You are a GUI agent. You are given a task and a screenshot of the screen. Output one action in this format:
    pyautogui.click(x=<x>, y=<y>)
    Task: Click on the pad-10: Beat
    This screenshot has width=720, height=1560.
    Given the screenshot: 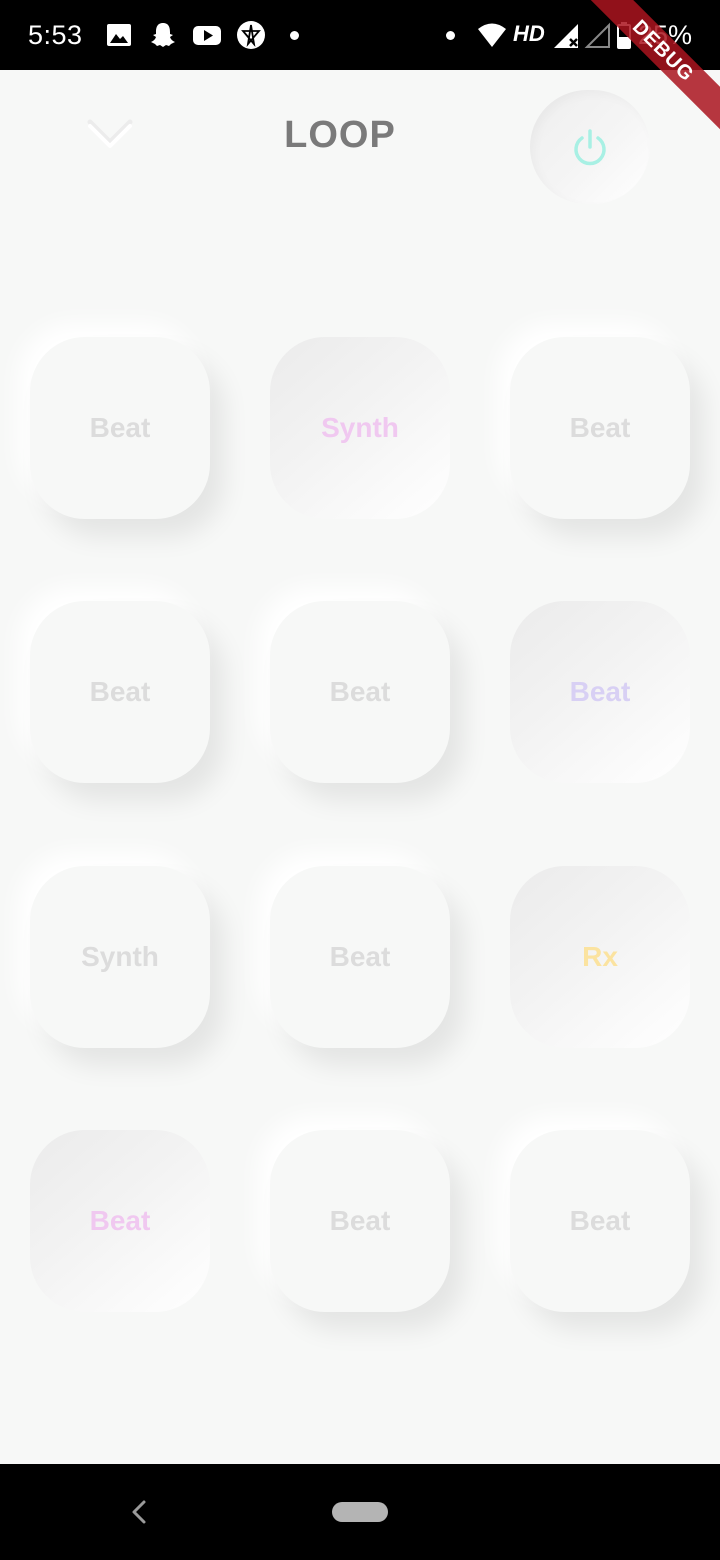 What is the action you would take?
    pyautogui.click(x=120, y=1221)
    